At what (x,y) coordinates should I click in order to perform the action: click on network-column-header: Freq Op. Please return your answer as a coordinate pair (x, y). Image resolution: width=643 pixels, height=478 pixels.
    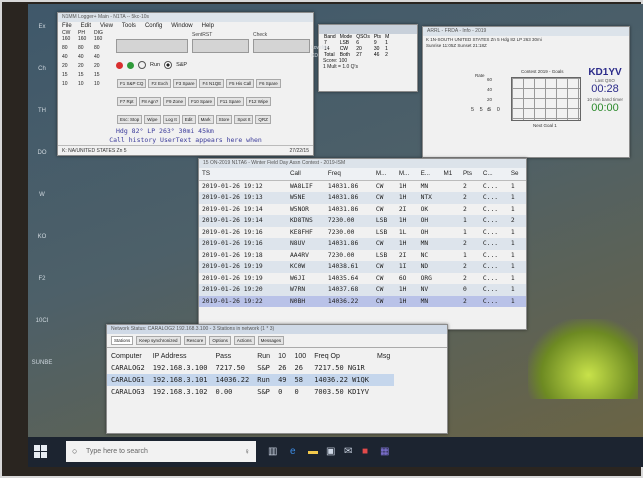
    Looking at the image, I should click on (341, 356).